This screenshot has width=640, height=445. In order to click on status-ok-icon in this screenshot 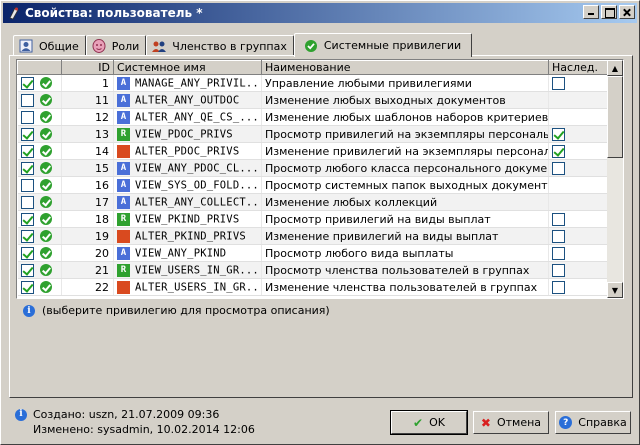, I will do `click(45, 219)`.